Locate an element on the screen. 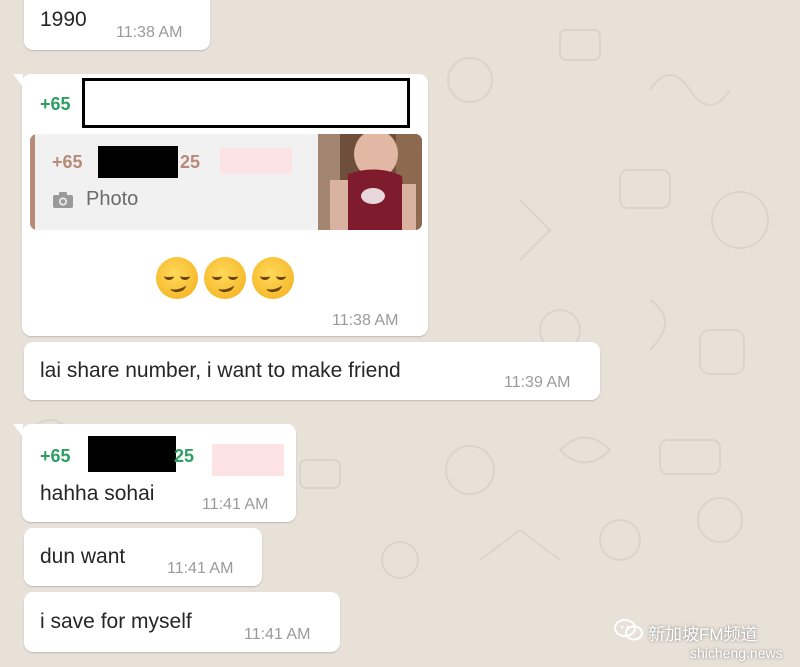 The image size is (800, 667). photo-thumbnail is located at coordinates (370, 182).